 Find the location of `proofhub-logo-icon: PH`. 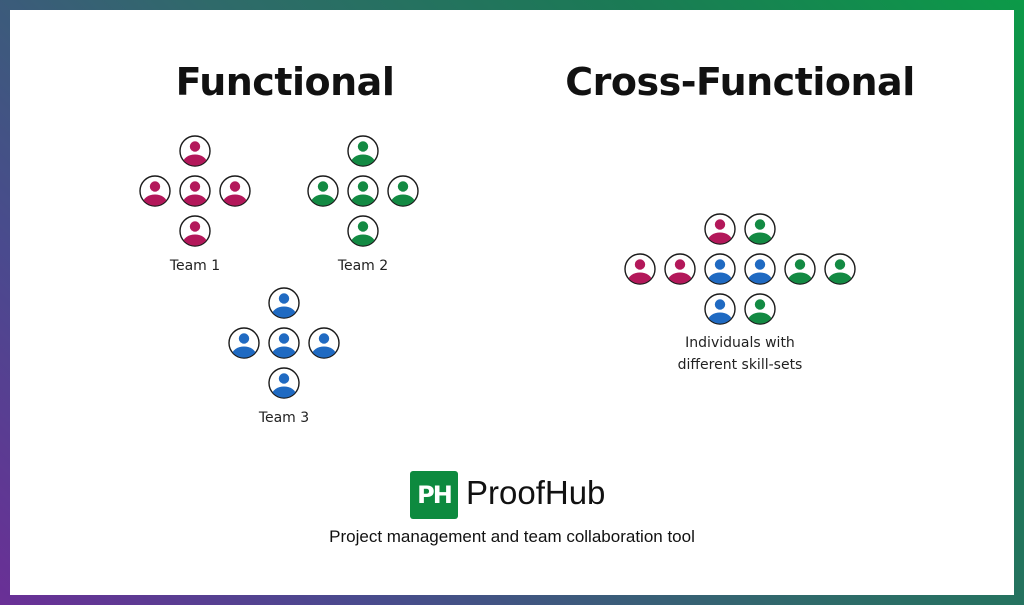

proofhub-logo-icon: PH is located at coordinates (434, 495).